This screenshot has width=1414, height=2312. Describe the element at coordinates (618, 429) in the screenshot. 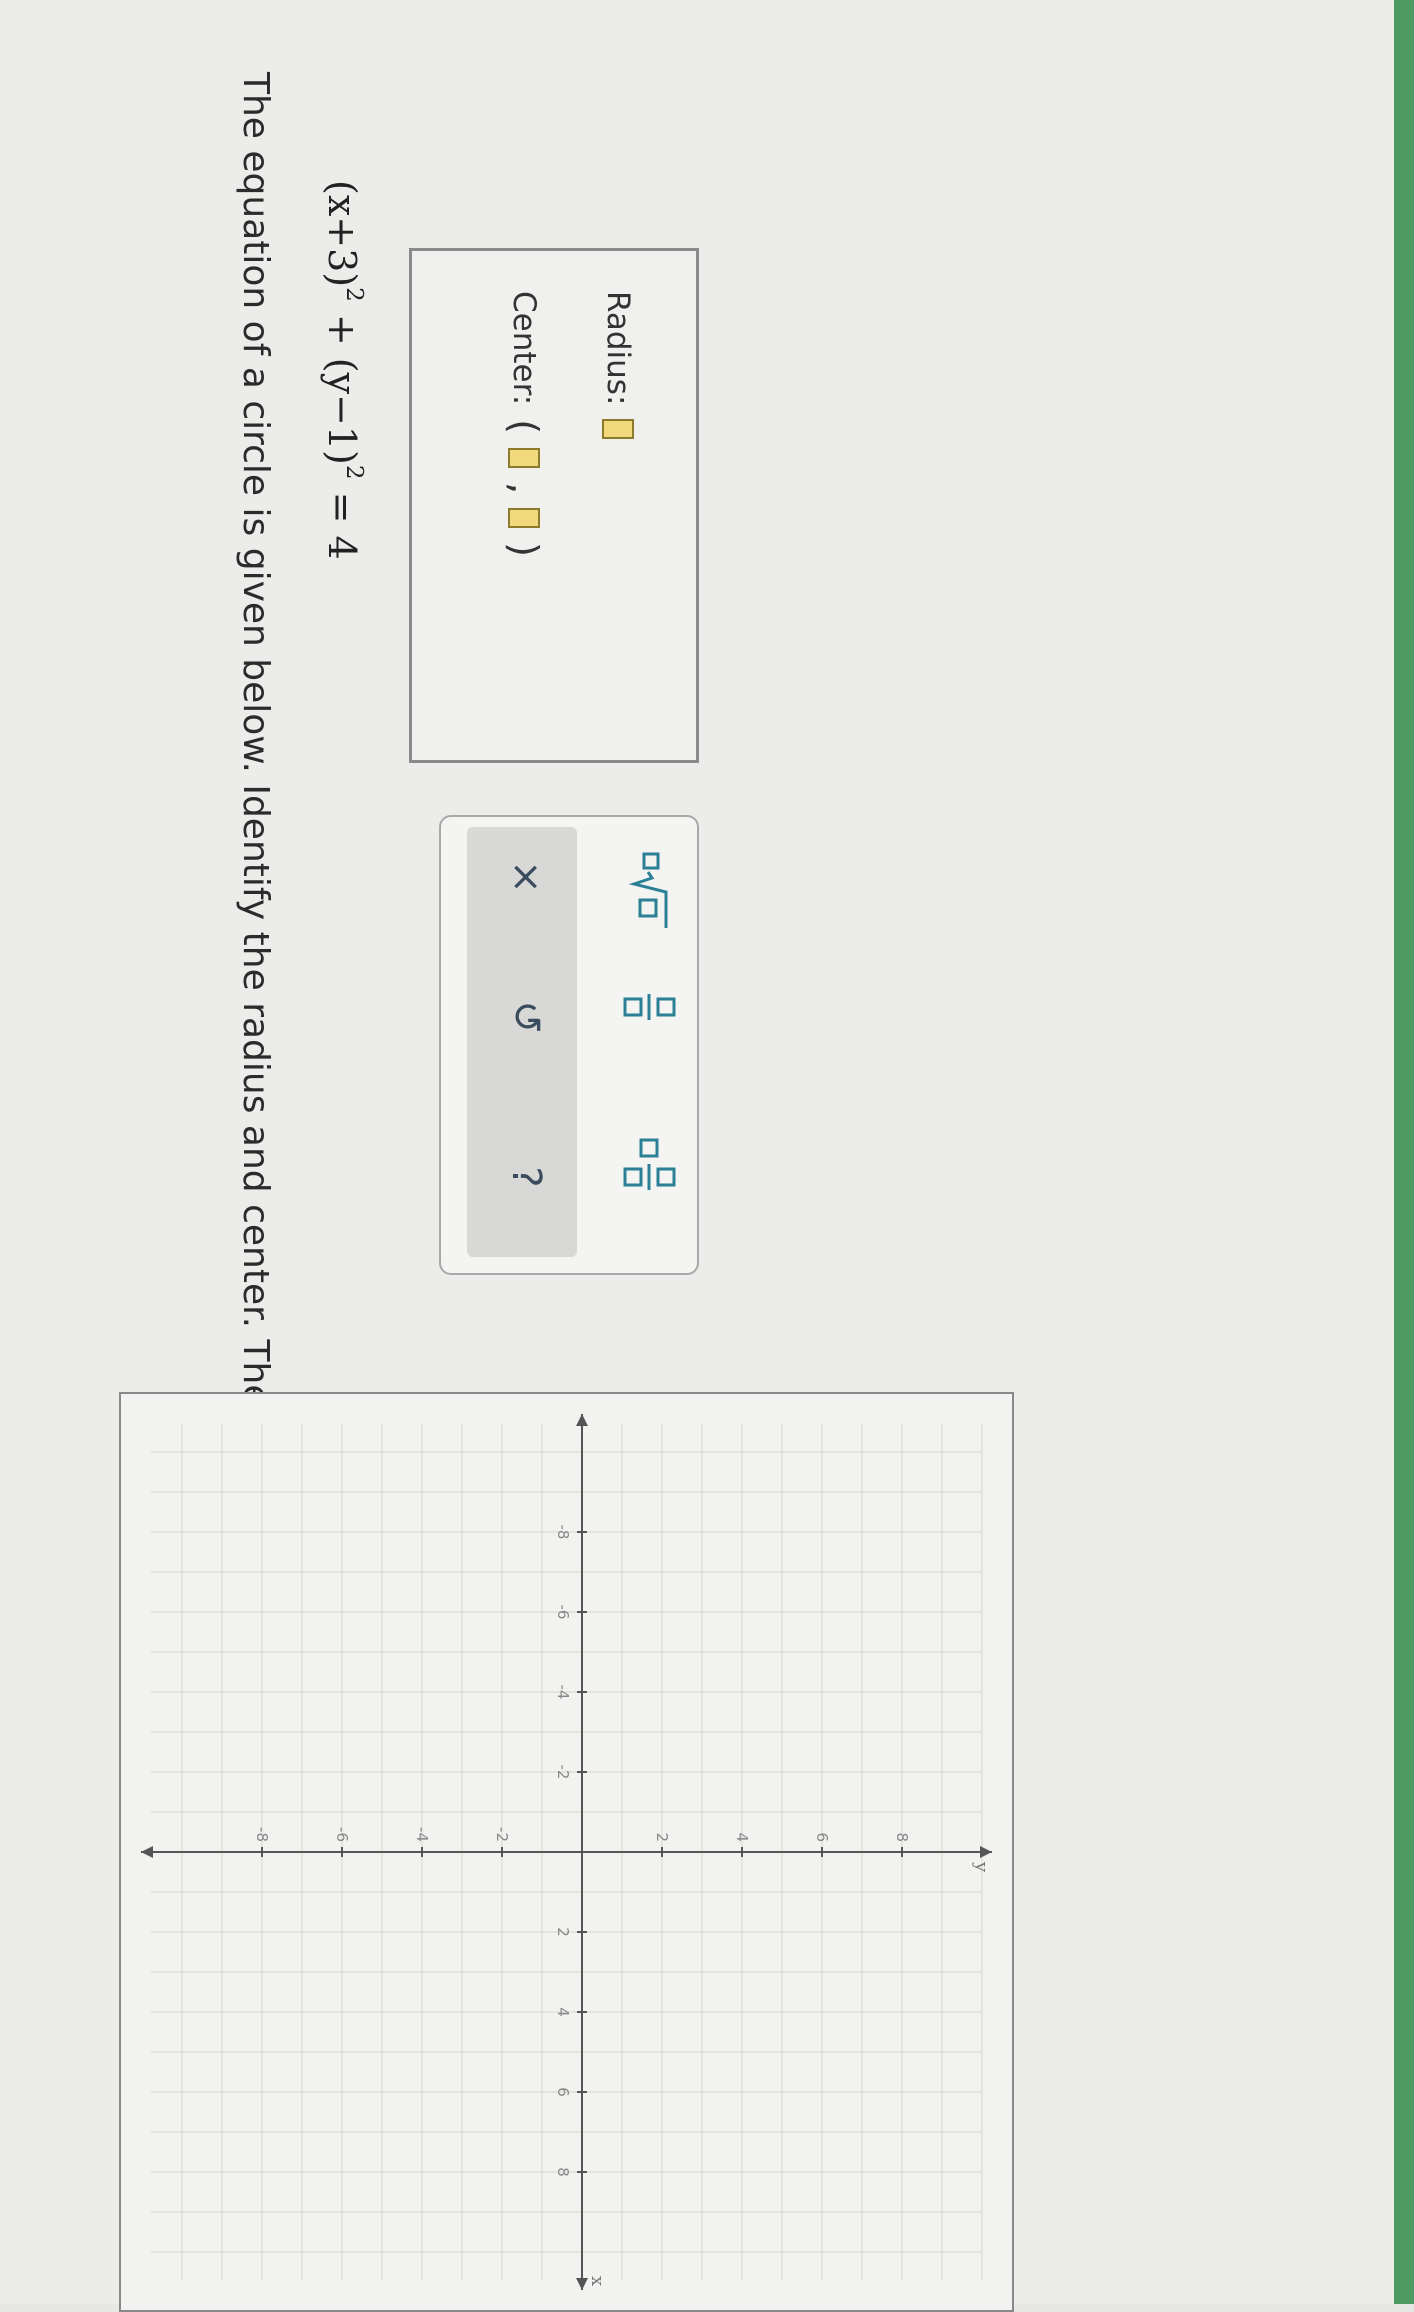

I see `radius-input` at that location.